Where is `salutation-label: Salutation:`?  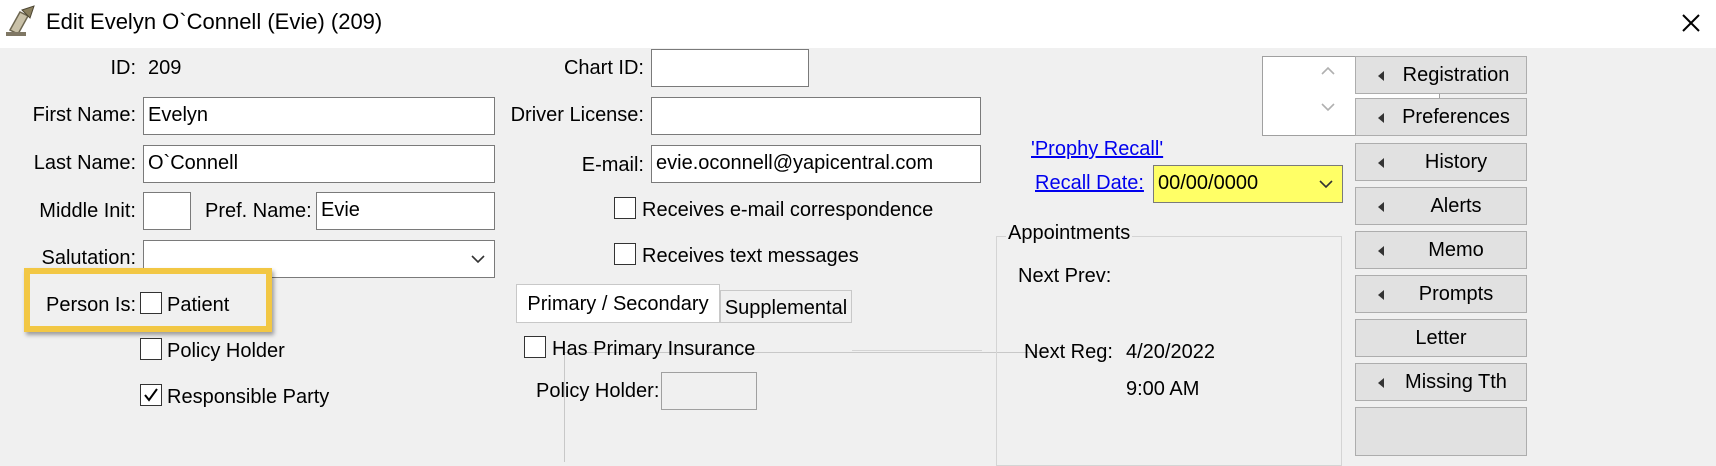
salutation-label: Salutation: is located at coordinates (88, 258).